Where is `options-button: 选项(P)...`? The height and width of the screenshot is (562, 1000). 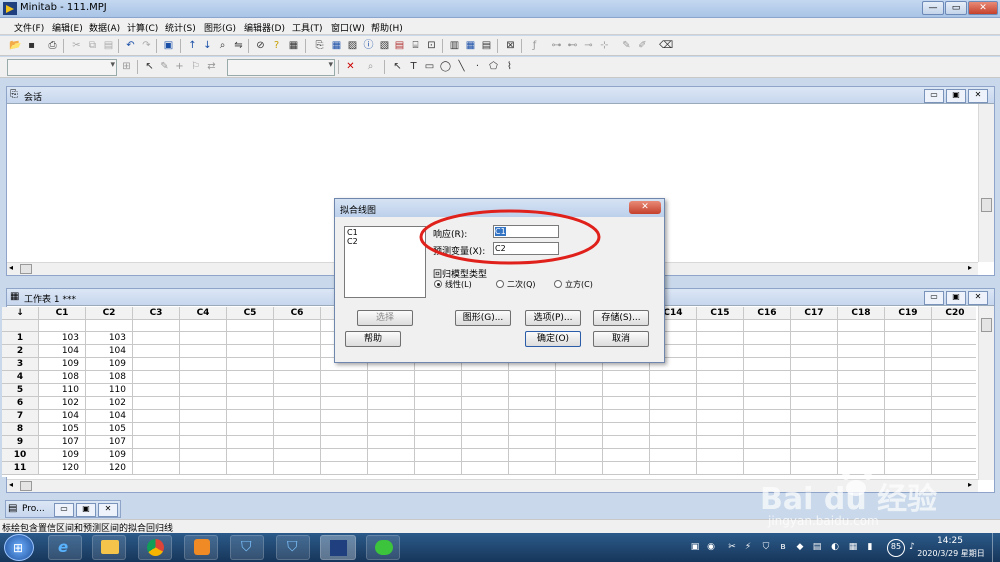 options-button: 选项(P)... is located at coordinates (553, 318).